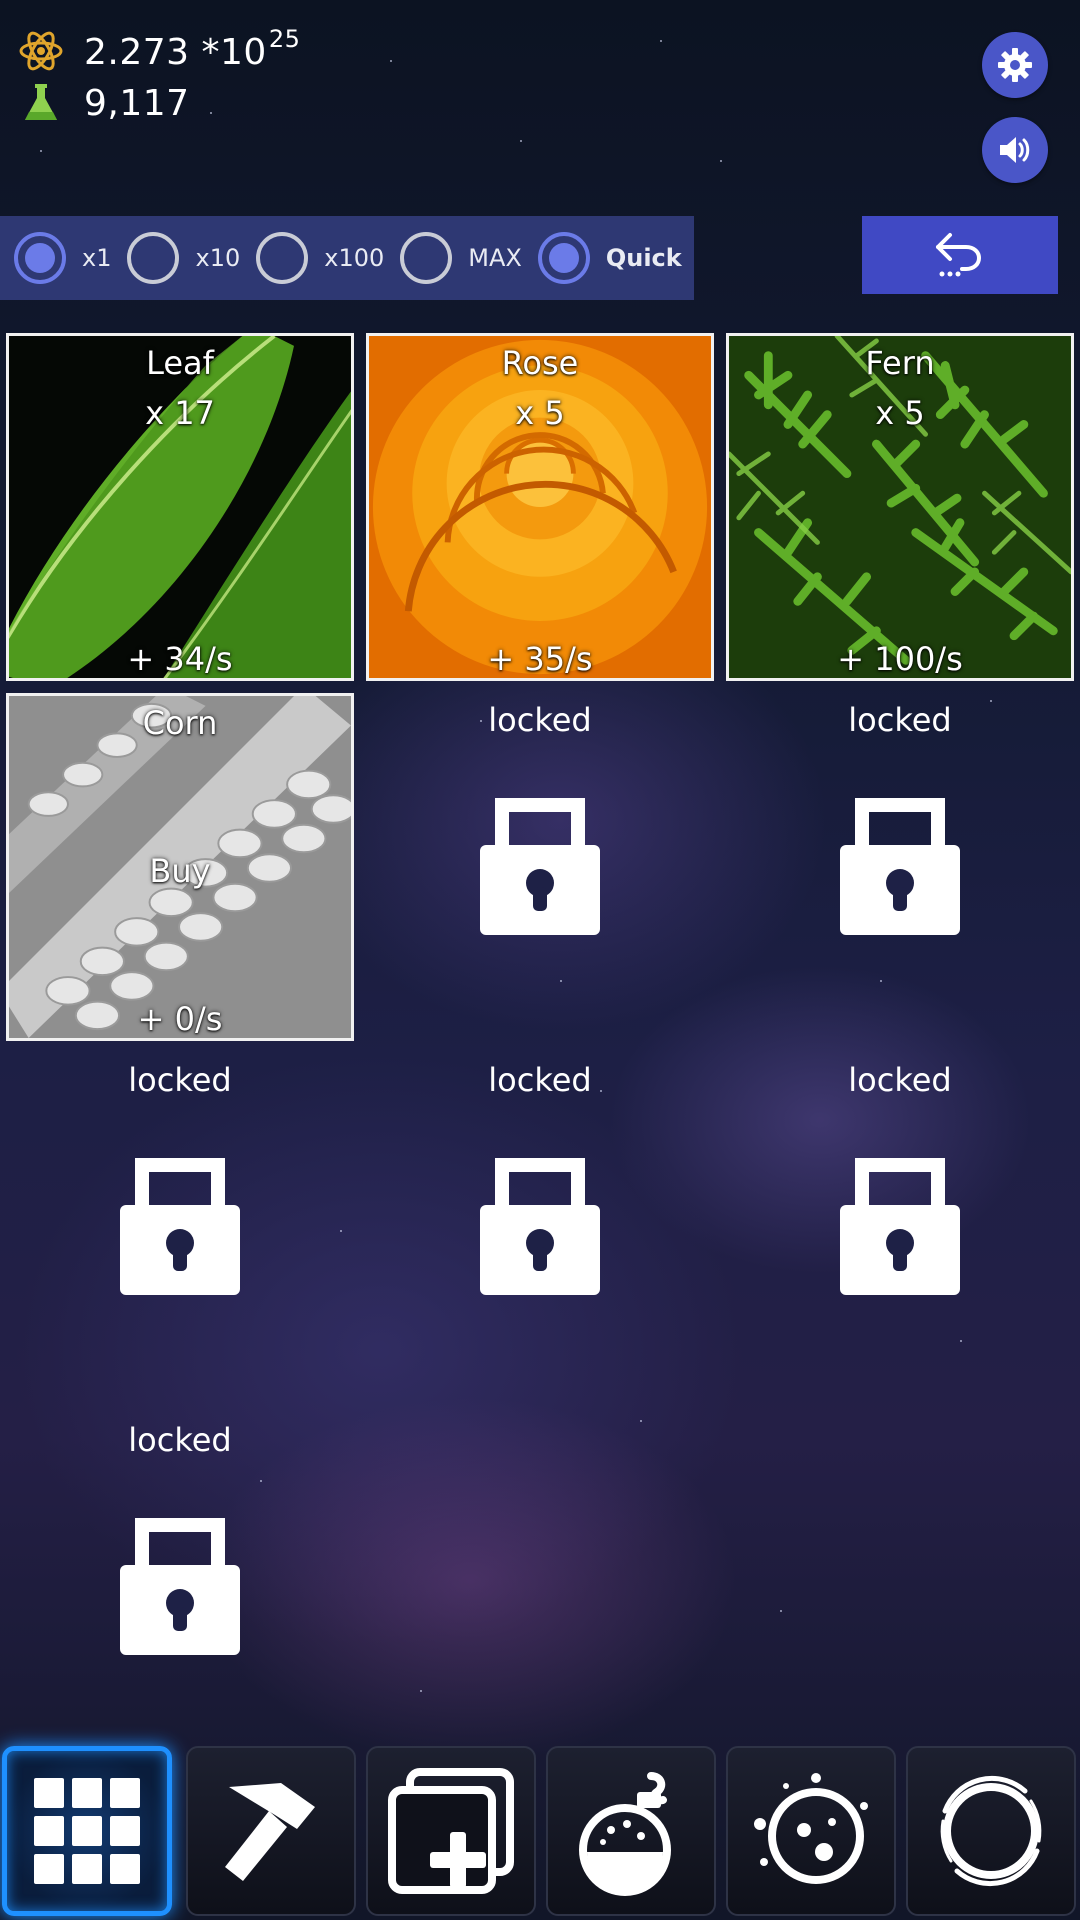 The height and width of the screenshot is (1920, 1080). Describe the element at coordinates (41, 51) in the screenshot. I see `atom-icon` at that location.